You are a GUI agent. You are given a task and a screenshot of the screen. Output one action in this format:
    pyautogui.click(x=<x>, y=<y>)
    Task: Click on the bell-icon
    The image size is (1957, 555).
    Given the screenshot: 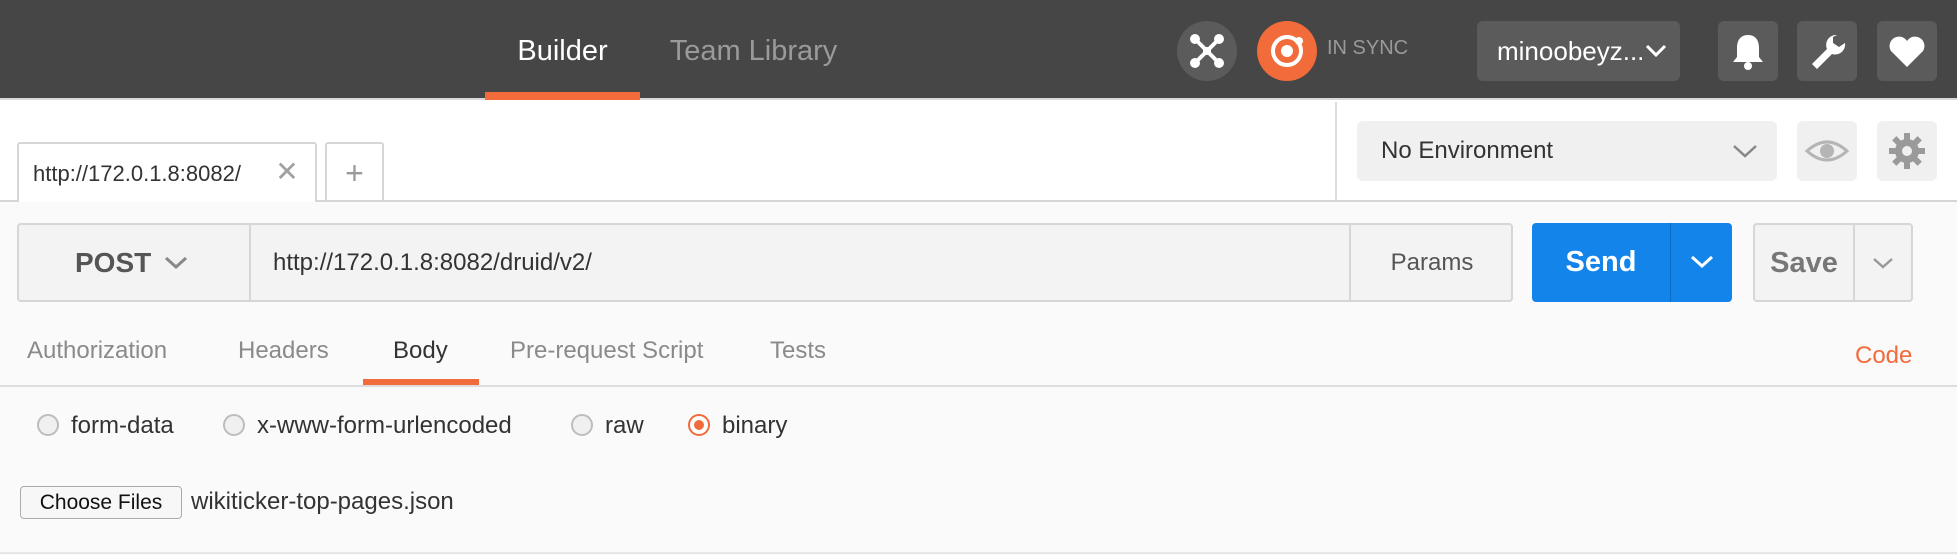 What is the action you would take?
    pyautogui.click(x=1748, y=52)
    